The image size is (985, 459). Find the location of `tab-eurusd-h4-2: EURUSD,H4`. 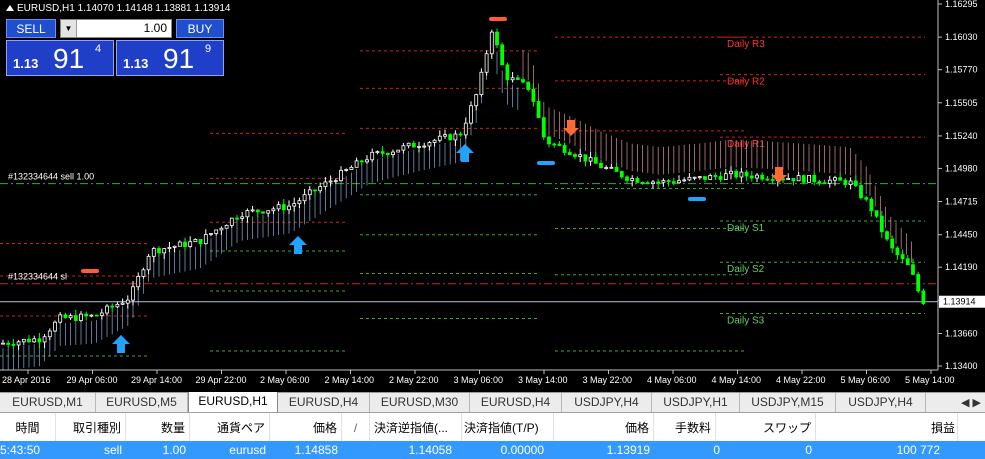

tab-eurusd-h4-2: EURUSD,H4 is located at coordinates (516, 402).